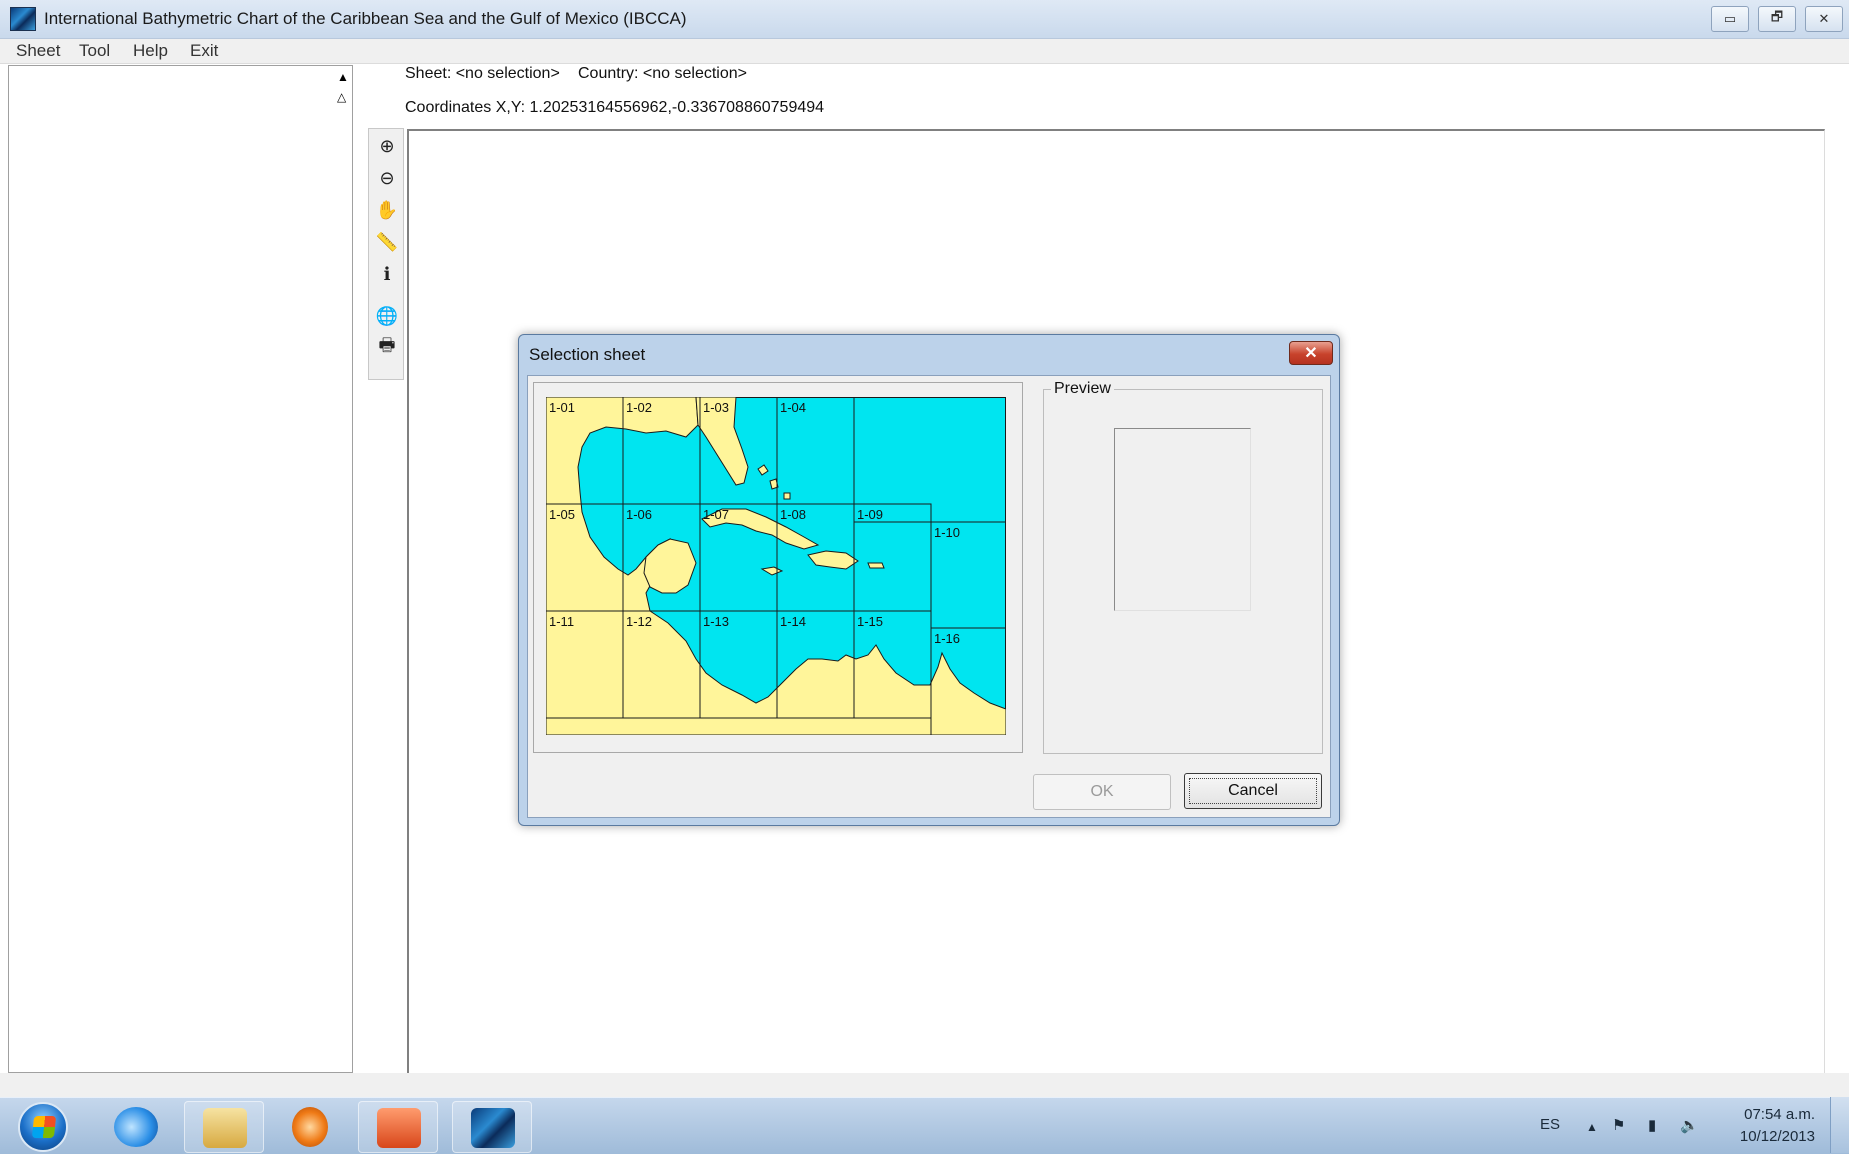 Image resolution: width=1849 pixels, height=1154 pixels. I want to click on dialog-close-button: ✕, so click(1311, 353).